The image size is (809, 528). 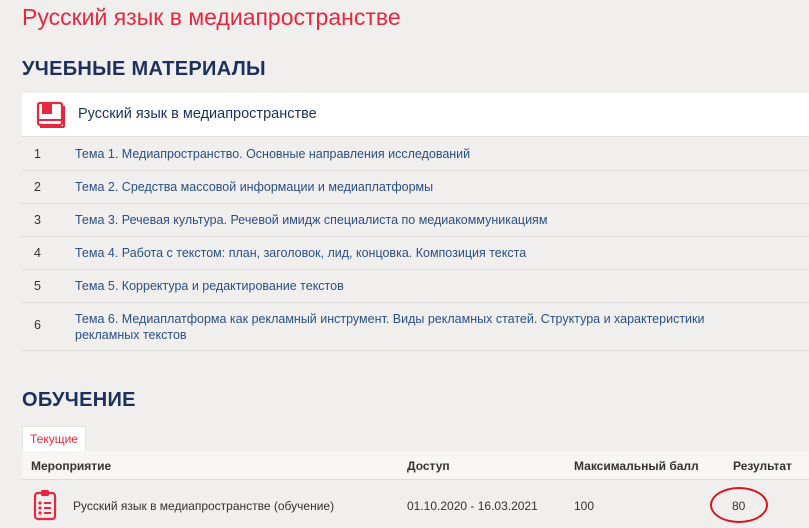 I want to click on topic-number: 1, so click(x=37, y=154).